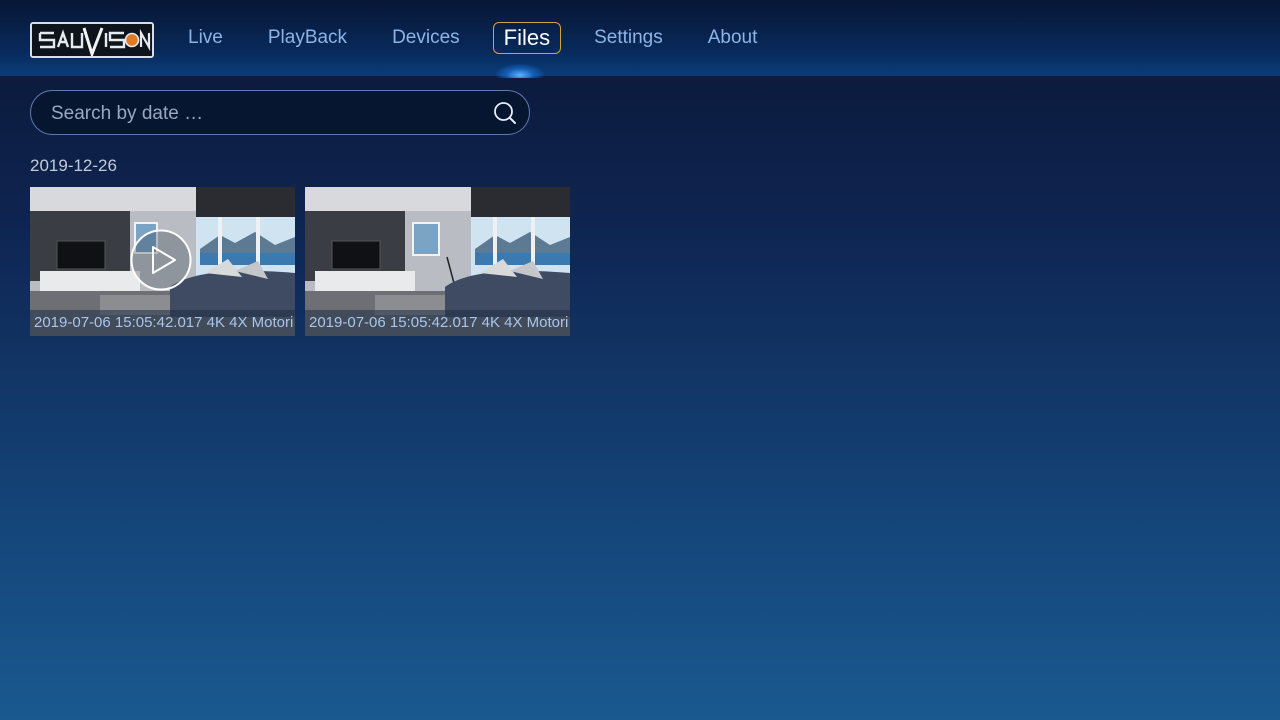  What do you see at coordinates (733, 38) in the screenshot?
I see `nav-item-about: About` at bounding box center [733, 38].